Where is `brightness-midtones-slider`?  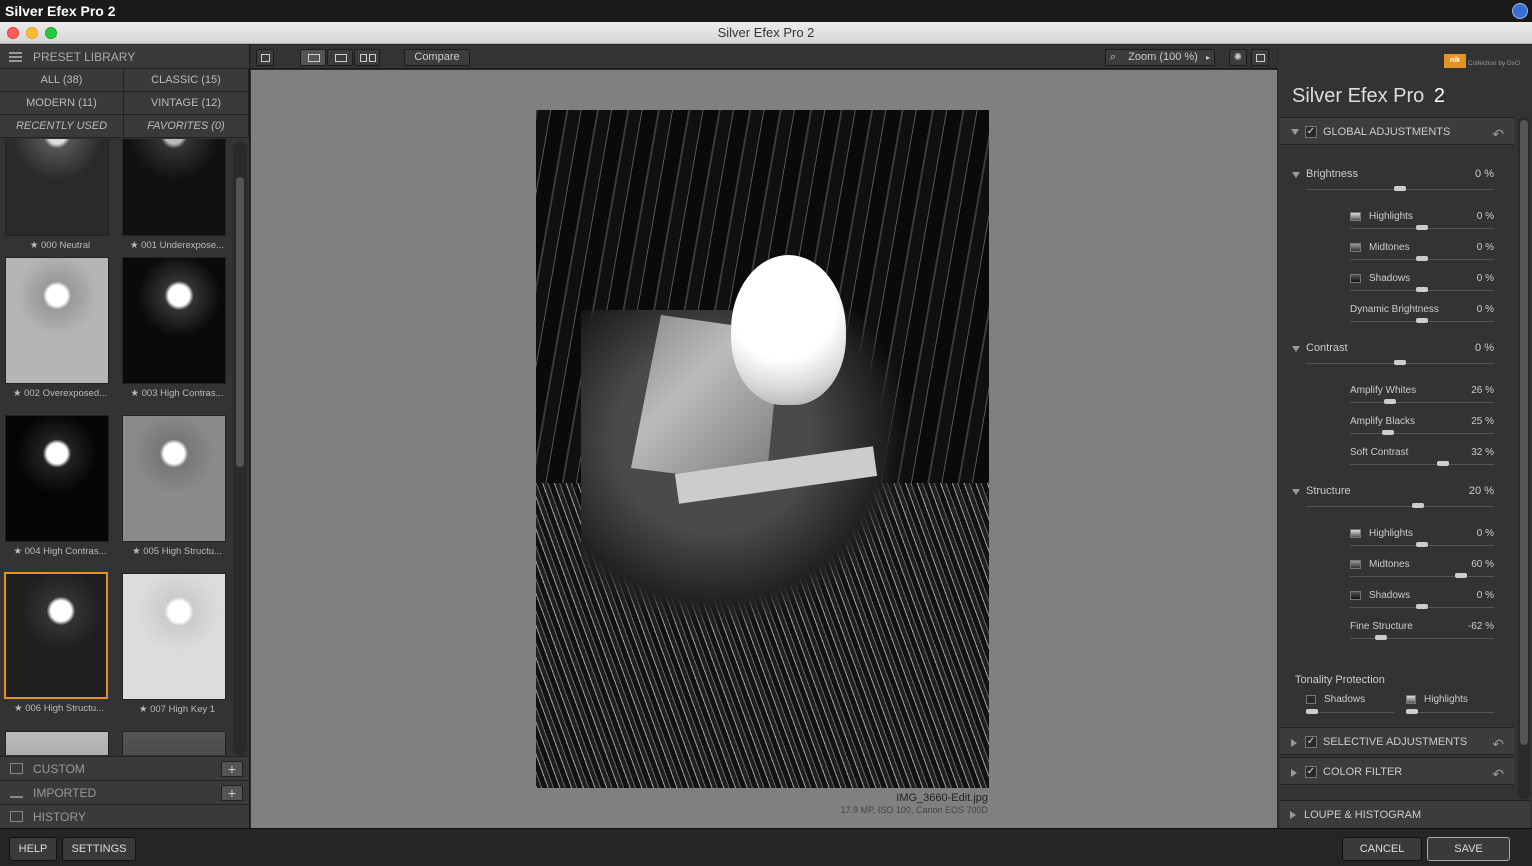 brightness-midtones-slider is located at coordinates (1422, 258).